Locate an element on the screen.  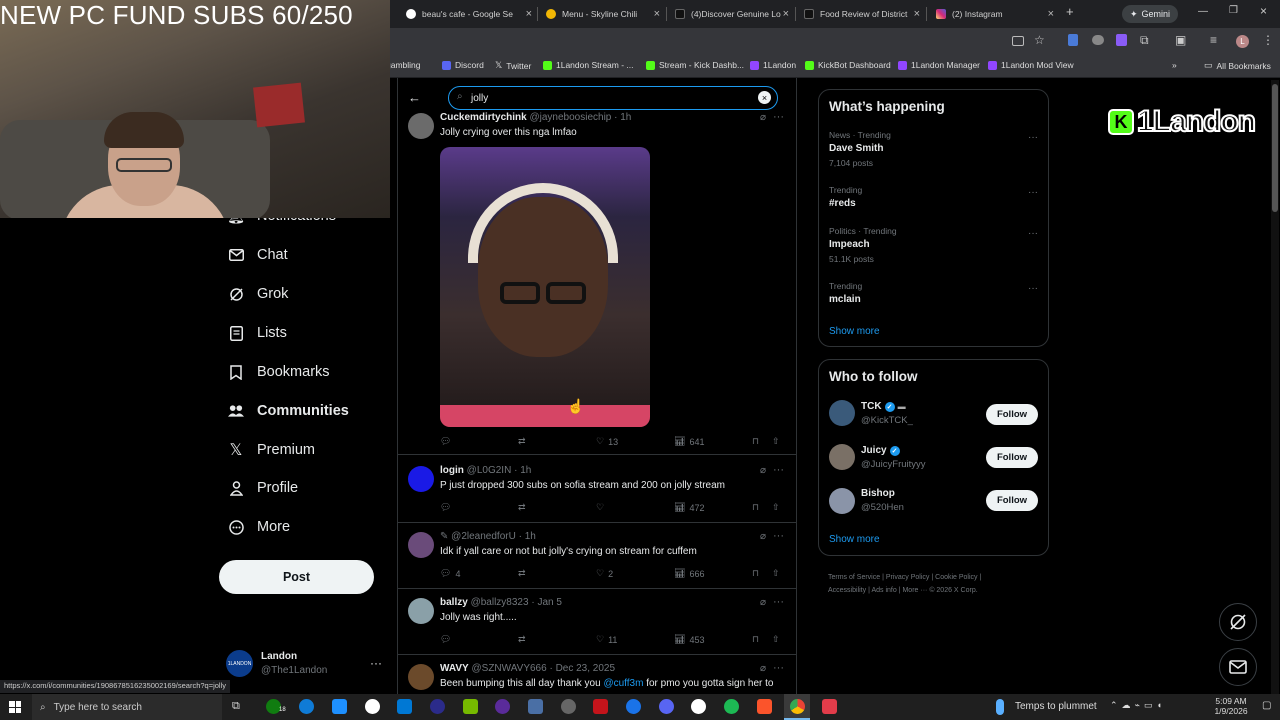
account-menu-icon: ··· is located at coordinates (376, 663).